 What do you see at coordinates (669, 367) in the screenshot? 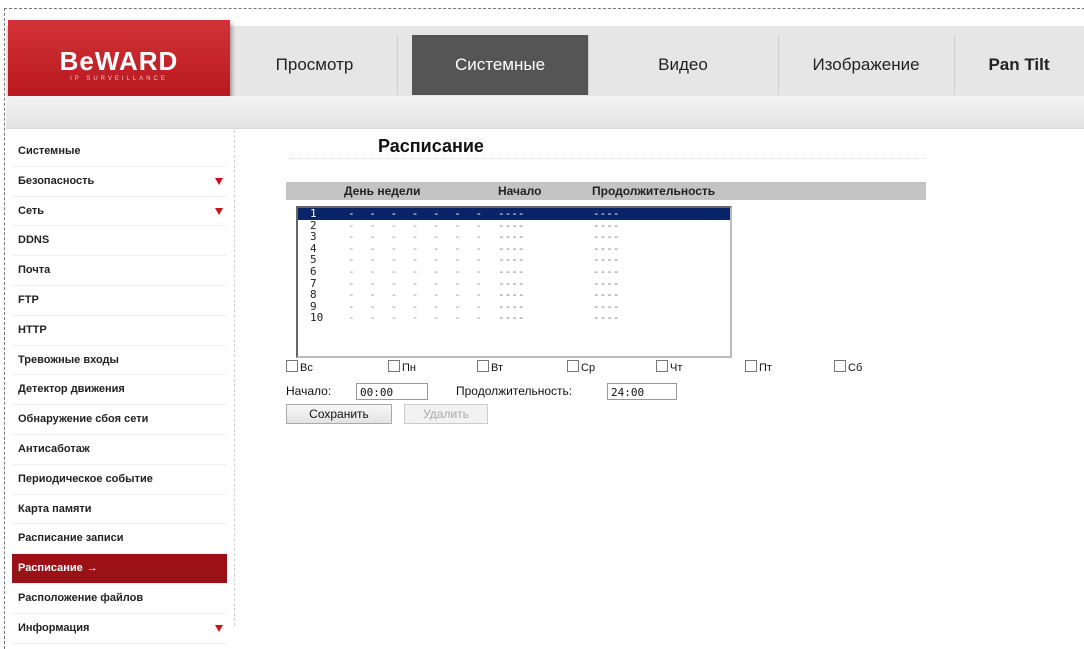
I see `weekday-thu-checkbox: Чт` at bounding box center [669, 367].